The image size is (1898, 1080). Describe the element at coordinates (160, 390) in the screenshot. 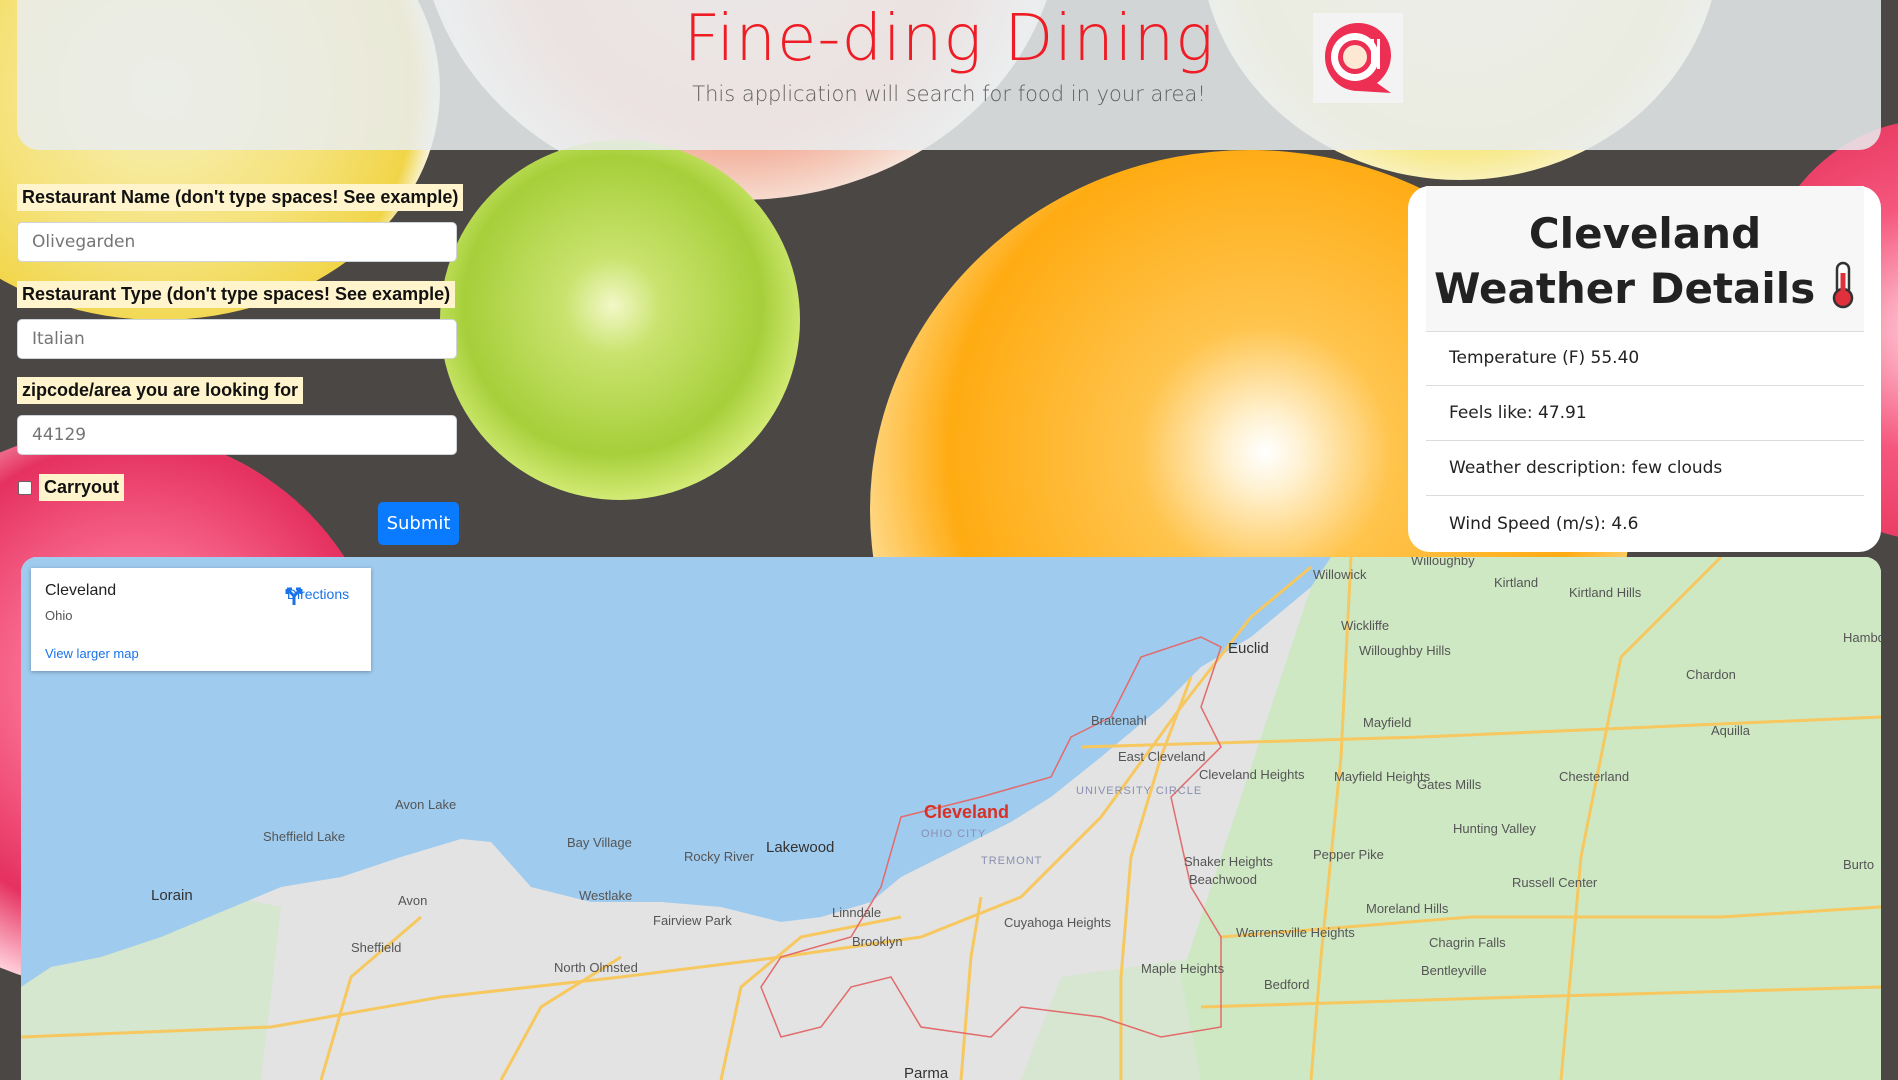

I see `zipcode-label: zipcode/area you are looking for` at that location.